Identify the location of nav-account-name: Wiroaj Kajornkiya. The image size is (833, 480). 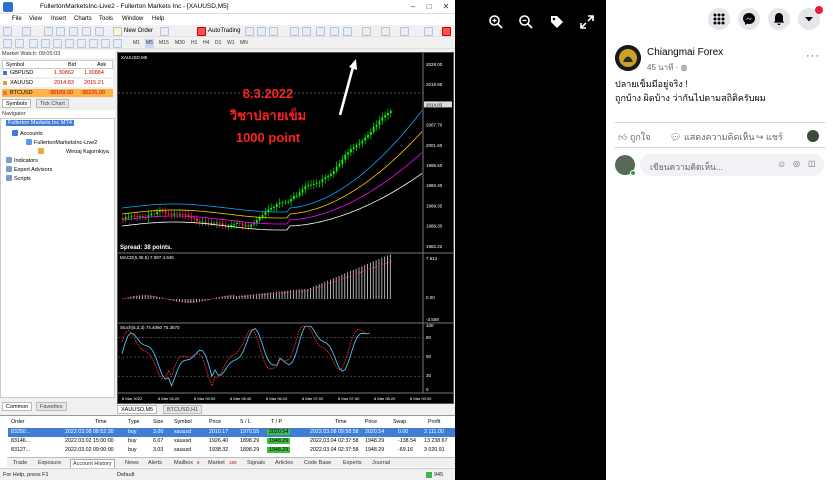
(87, 152).